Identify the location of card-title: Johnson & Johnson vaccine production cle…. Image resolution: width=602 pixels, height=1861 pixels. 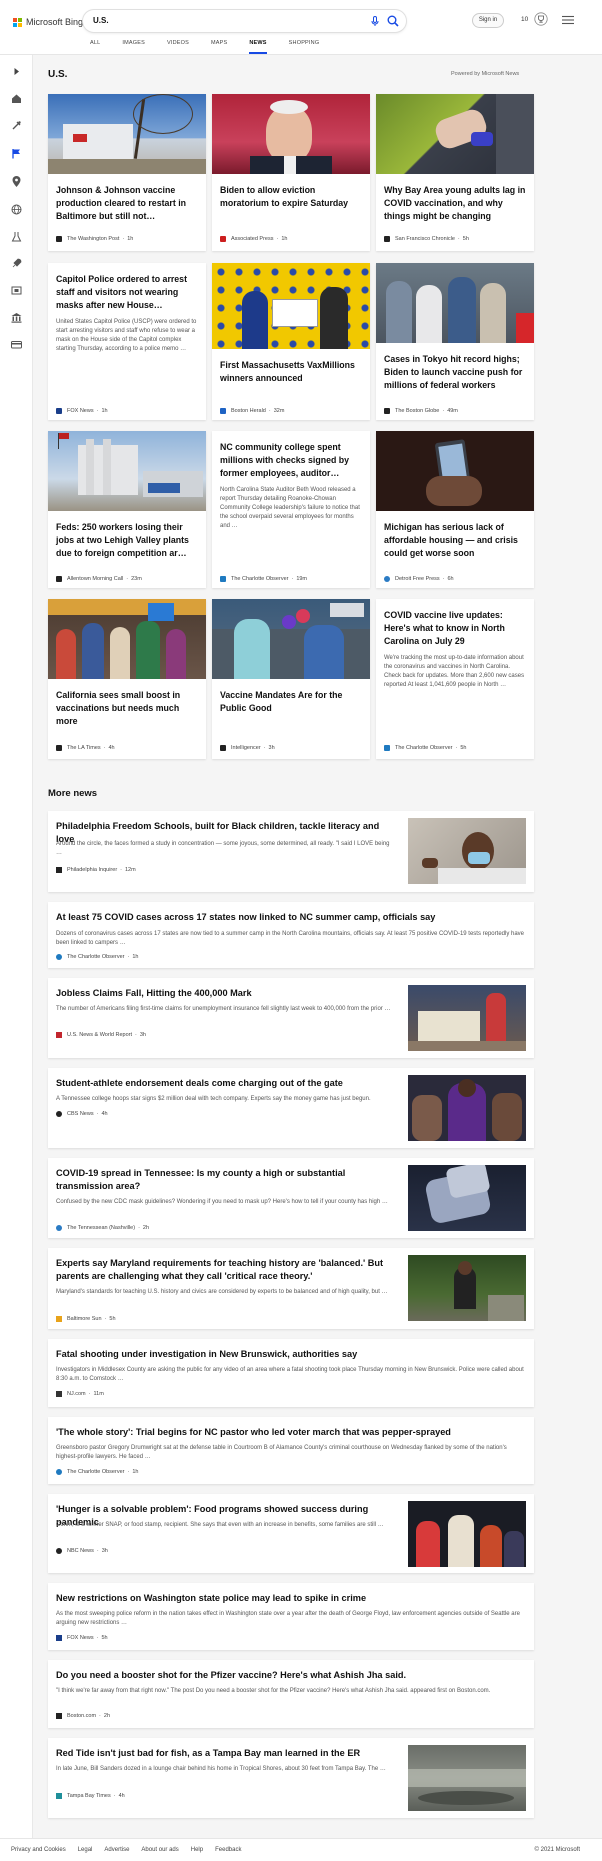
(127, 203).